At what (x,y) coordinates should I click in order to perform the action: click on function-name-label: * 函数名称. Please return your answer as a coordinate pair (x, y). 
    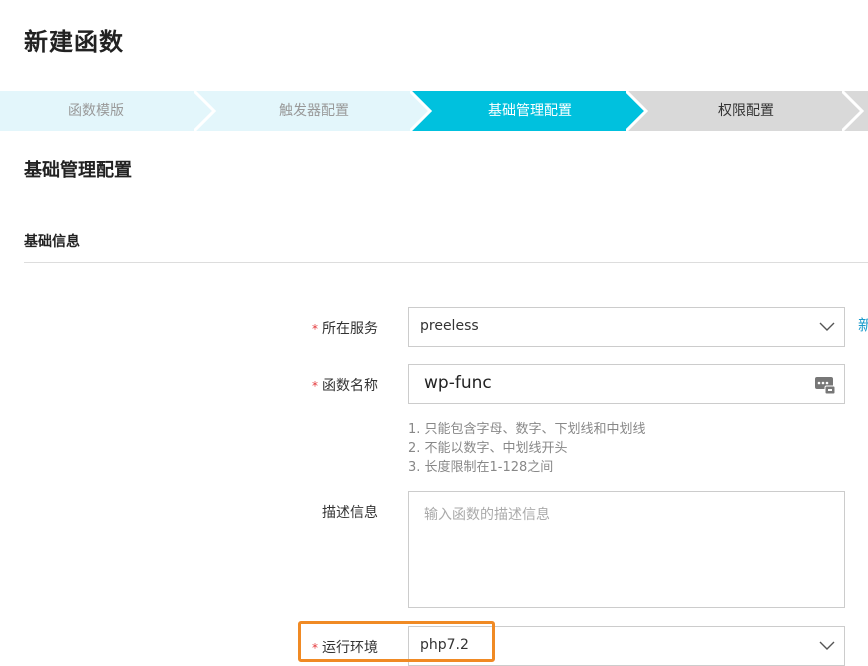
    Looking at the image, I should click on (318, 385).